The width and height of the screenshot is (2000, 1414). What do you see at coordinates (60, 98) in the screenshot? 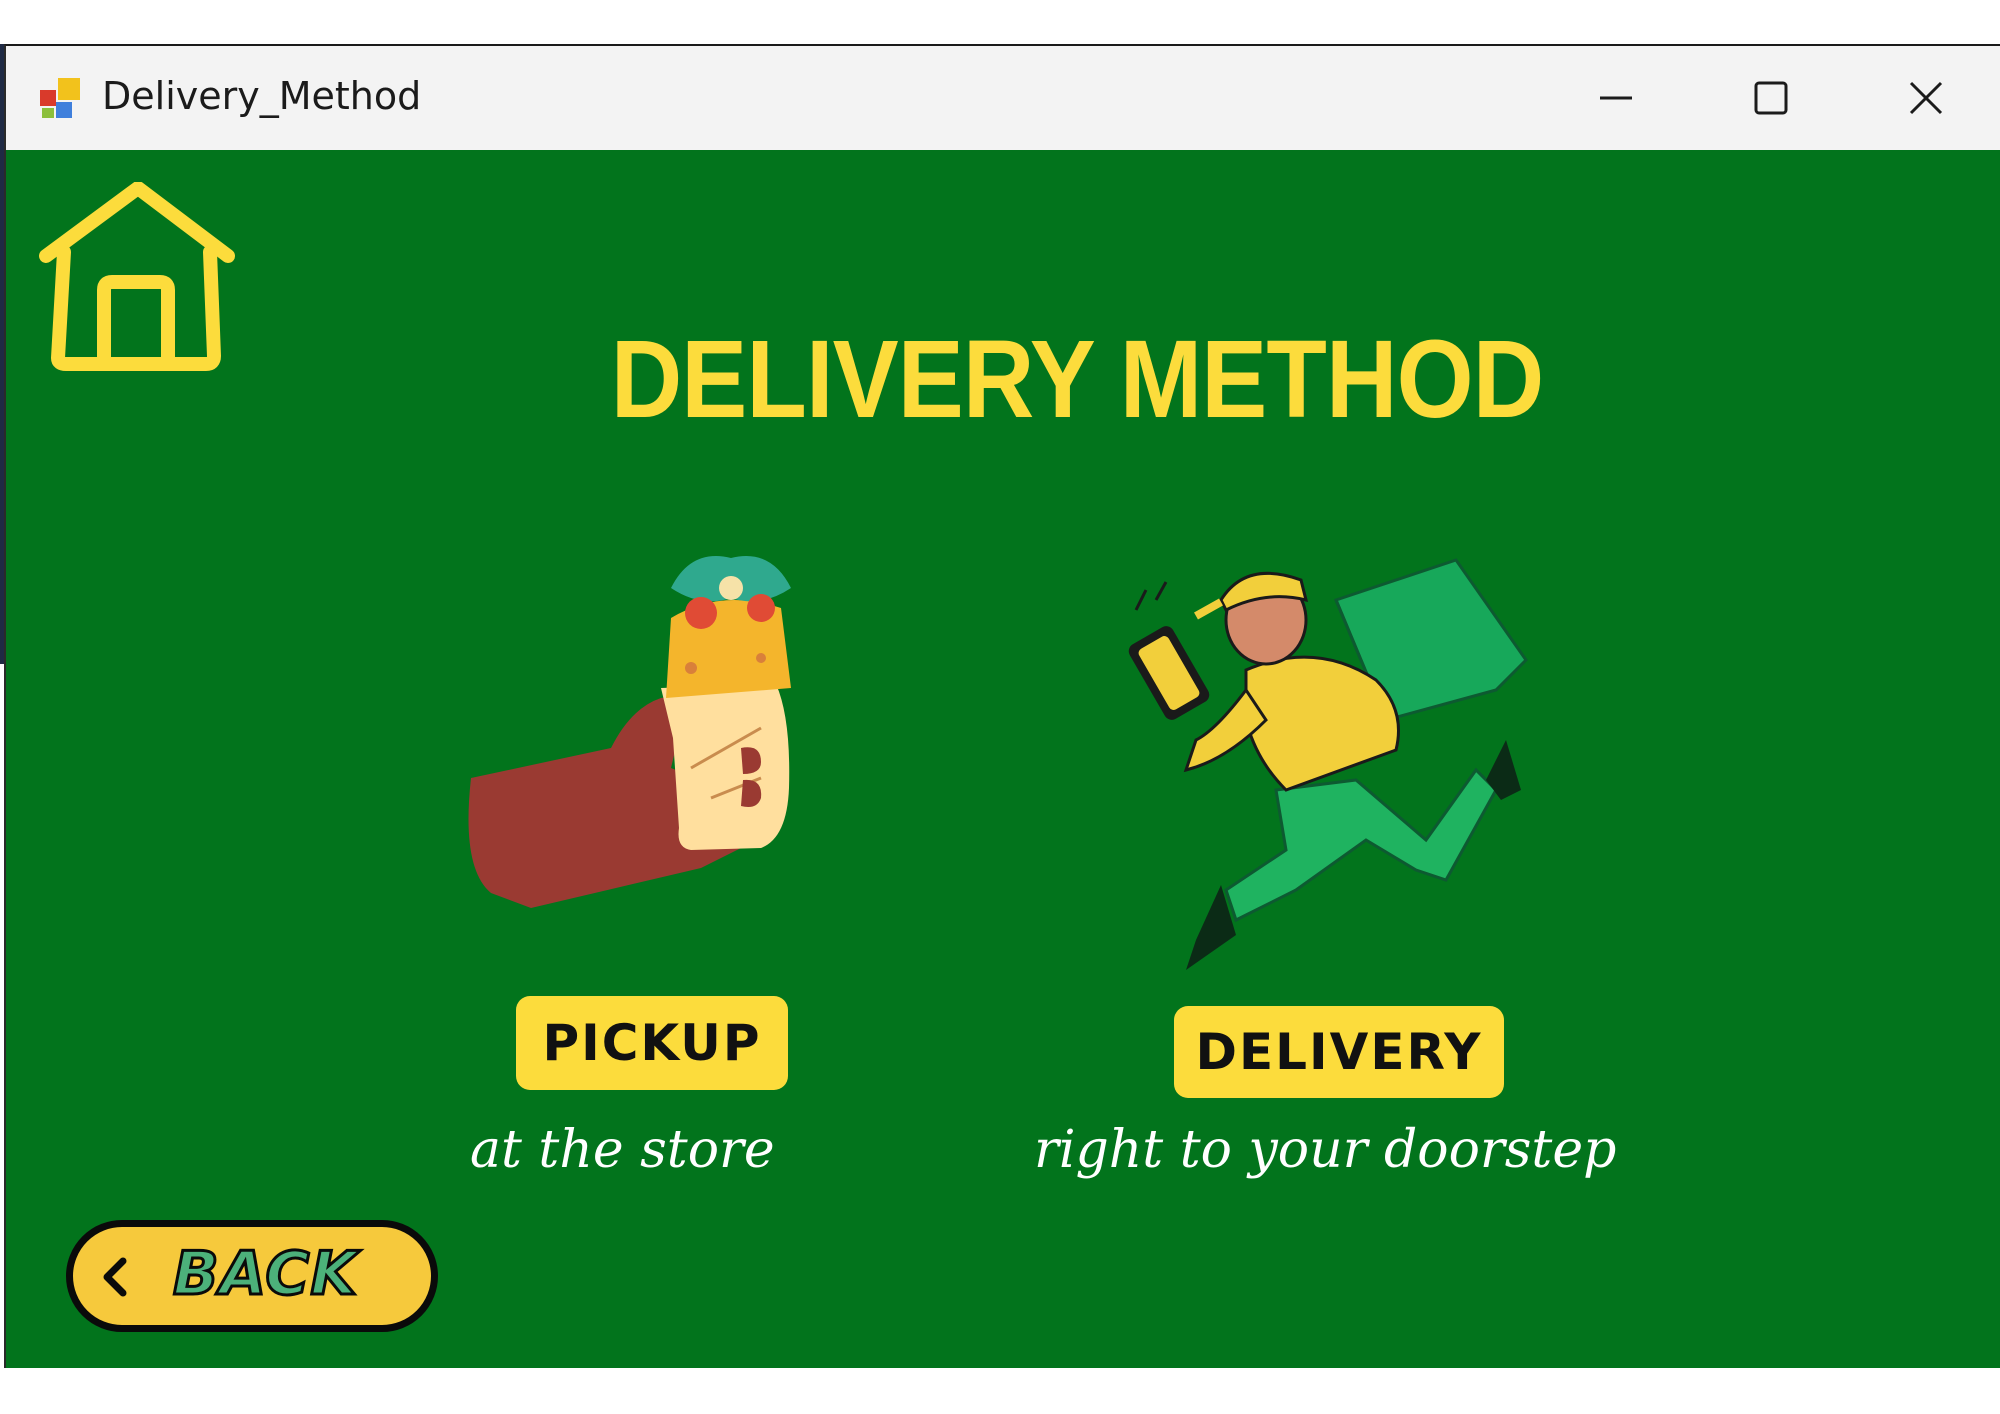
I see `app-icon` at bounding box center [60, 98].